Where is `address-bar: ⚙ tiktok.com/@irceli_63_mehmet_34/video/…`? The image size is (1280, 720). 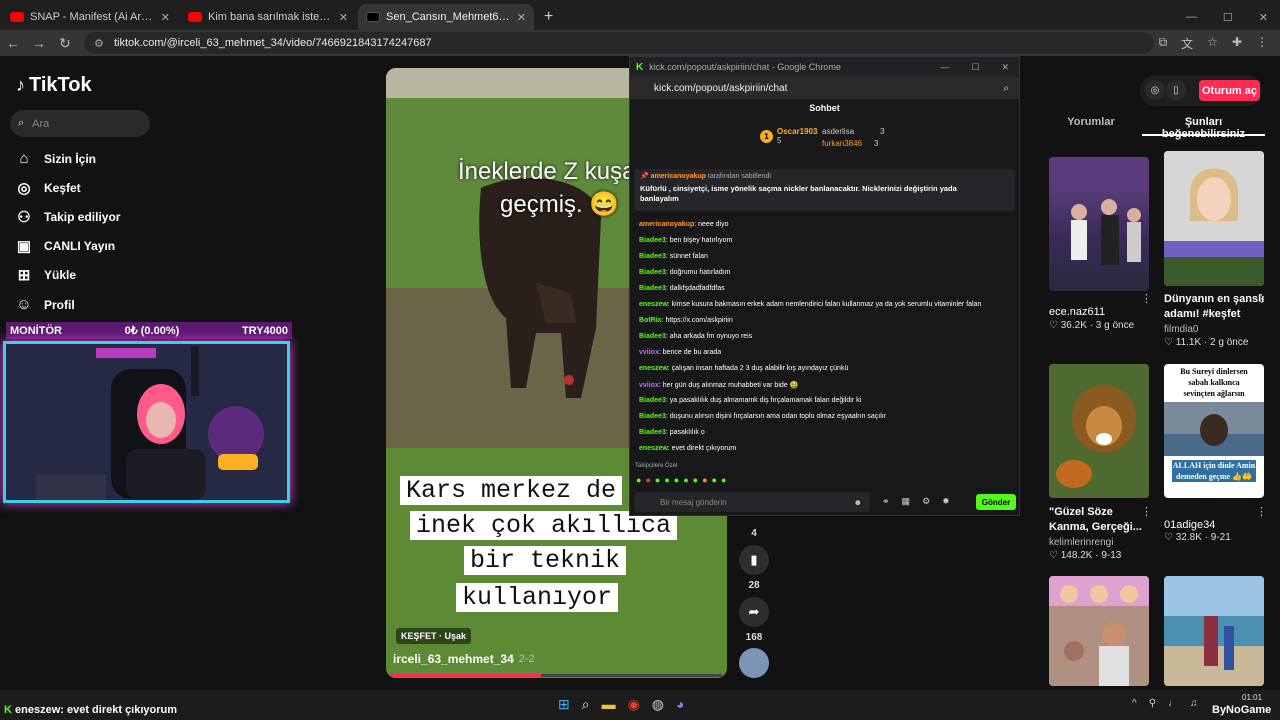 address-bar: ⚙ tiktok.com/@irceli_63_mehmet_34/video/… is located at coordinates (619, 43).